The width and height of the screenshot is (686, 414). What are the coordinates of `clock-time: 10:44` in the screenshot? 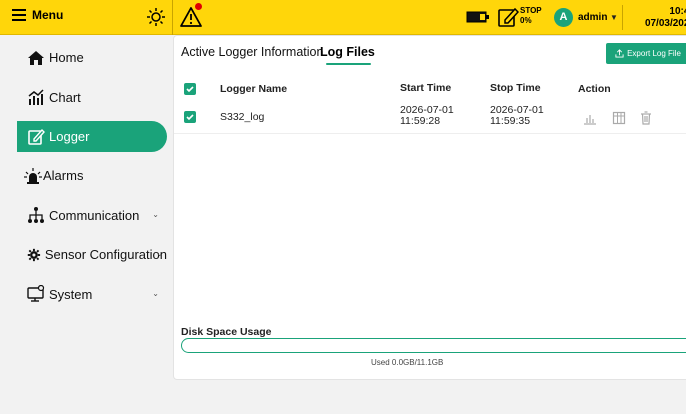 It's located at (677, 11).